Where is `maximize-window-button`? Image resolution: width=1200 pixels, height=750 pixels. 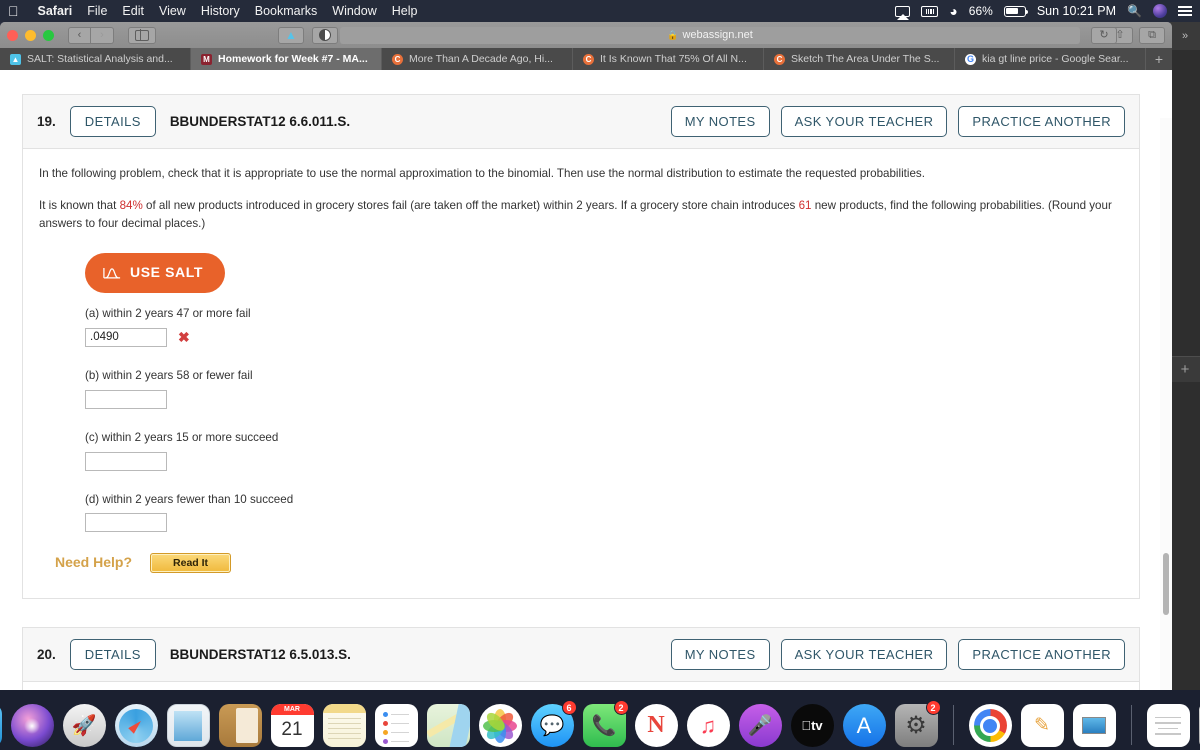
maximize-window-button is located at coordinates (48, 35).